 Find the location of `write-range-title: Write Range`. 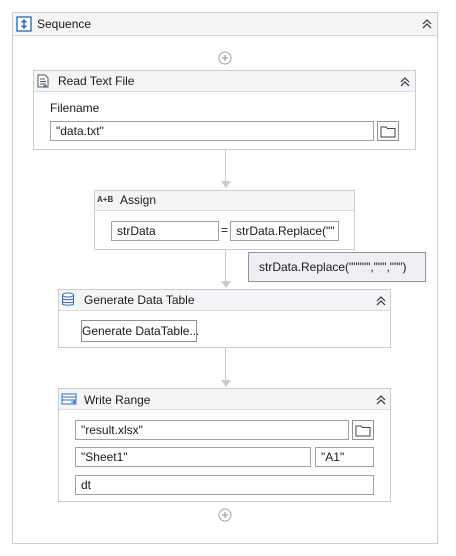

write-range-title: Write Range is located at coordinates (117, 400).